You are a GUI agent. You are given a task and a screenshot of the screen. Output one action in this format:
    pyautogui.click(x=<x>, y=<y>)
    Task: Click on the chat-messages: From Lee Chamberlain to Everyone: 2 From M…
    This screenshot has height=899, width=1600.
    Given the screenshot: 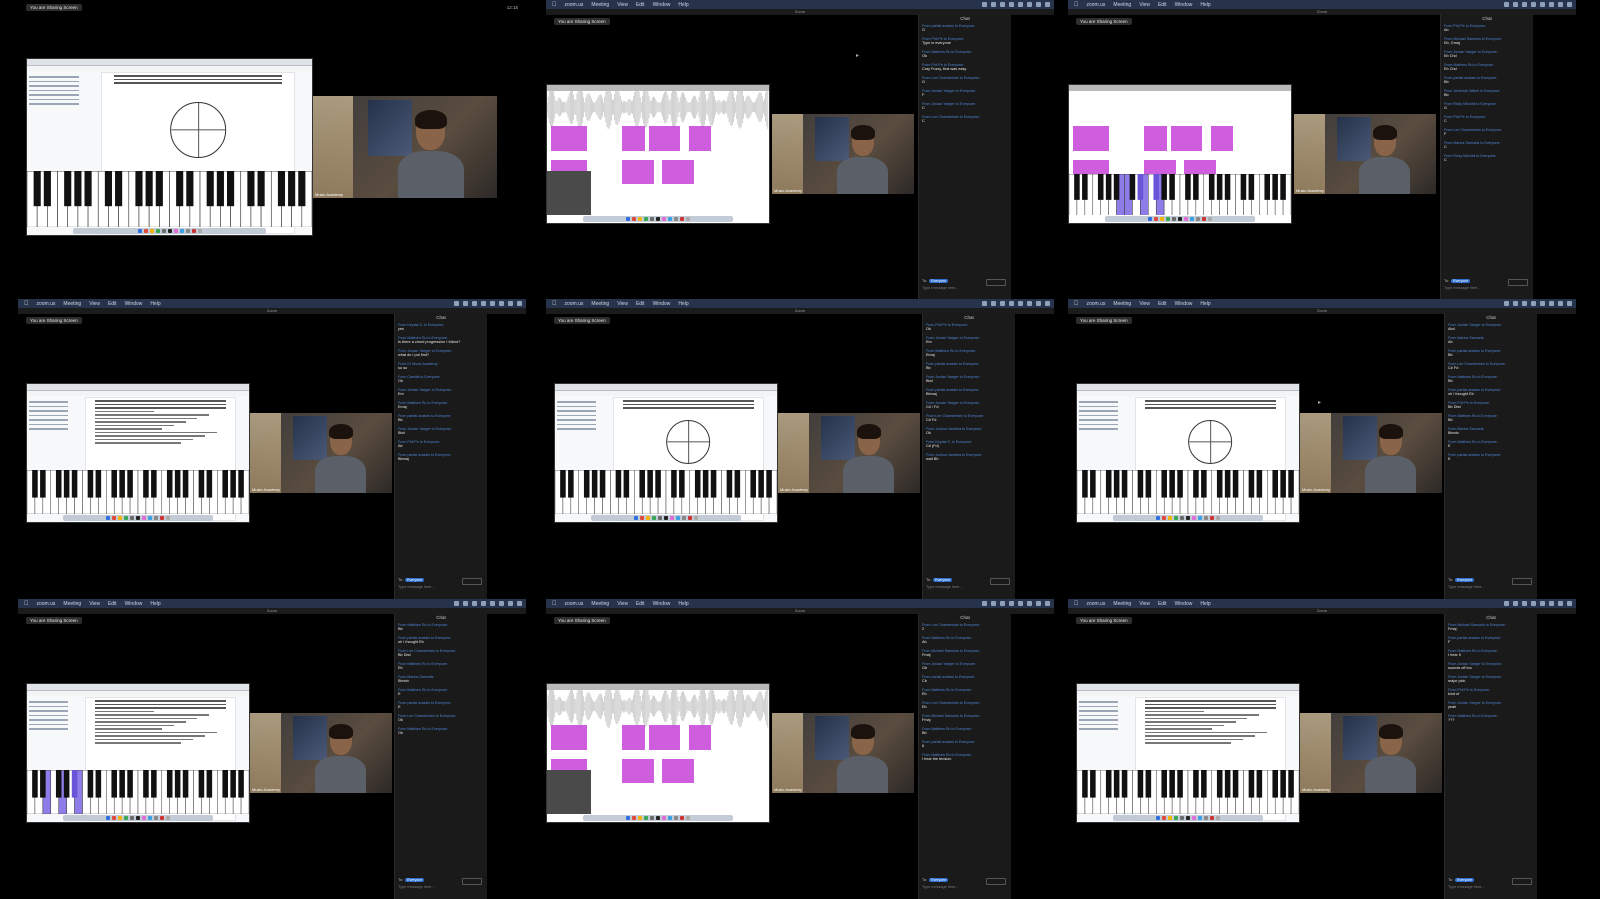 What is the action you would take?
    pyautogui.click(x=965, y=749)
    